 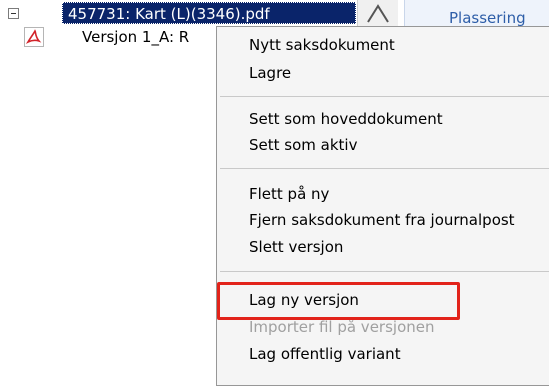 I want to click on menu-item-delete-version: Slett versjon, so click(x=296, y=247).